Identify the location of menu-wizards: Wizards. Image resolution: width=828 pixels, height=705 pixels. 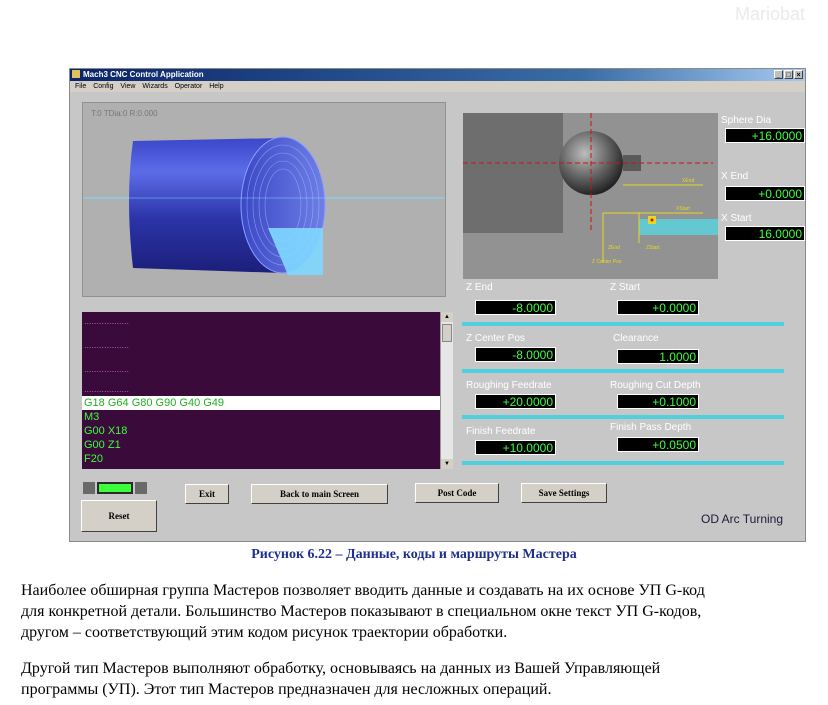
(154, 86).